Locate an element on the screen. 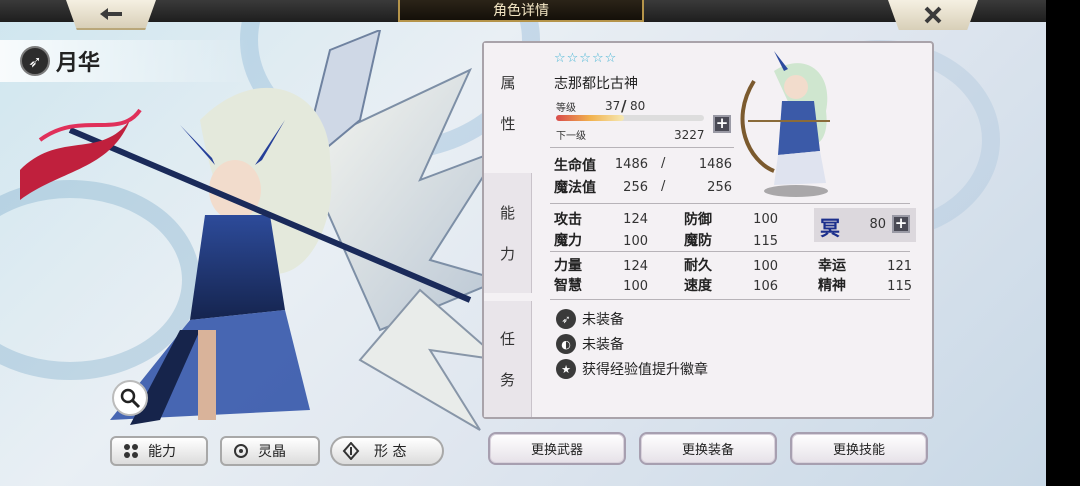  badge-slot: ★ 获得经验值提升徽章 is located at coordinates (632, 369).